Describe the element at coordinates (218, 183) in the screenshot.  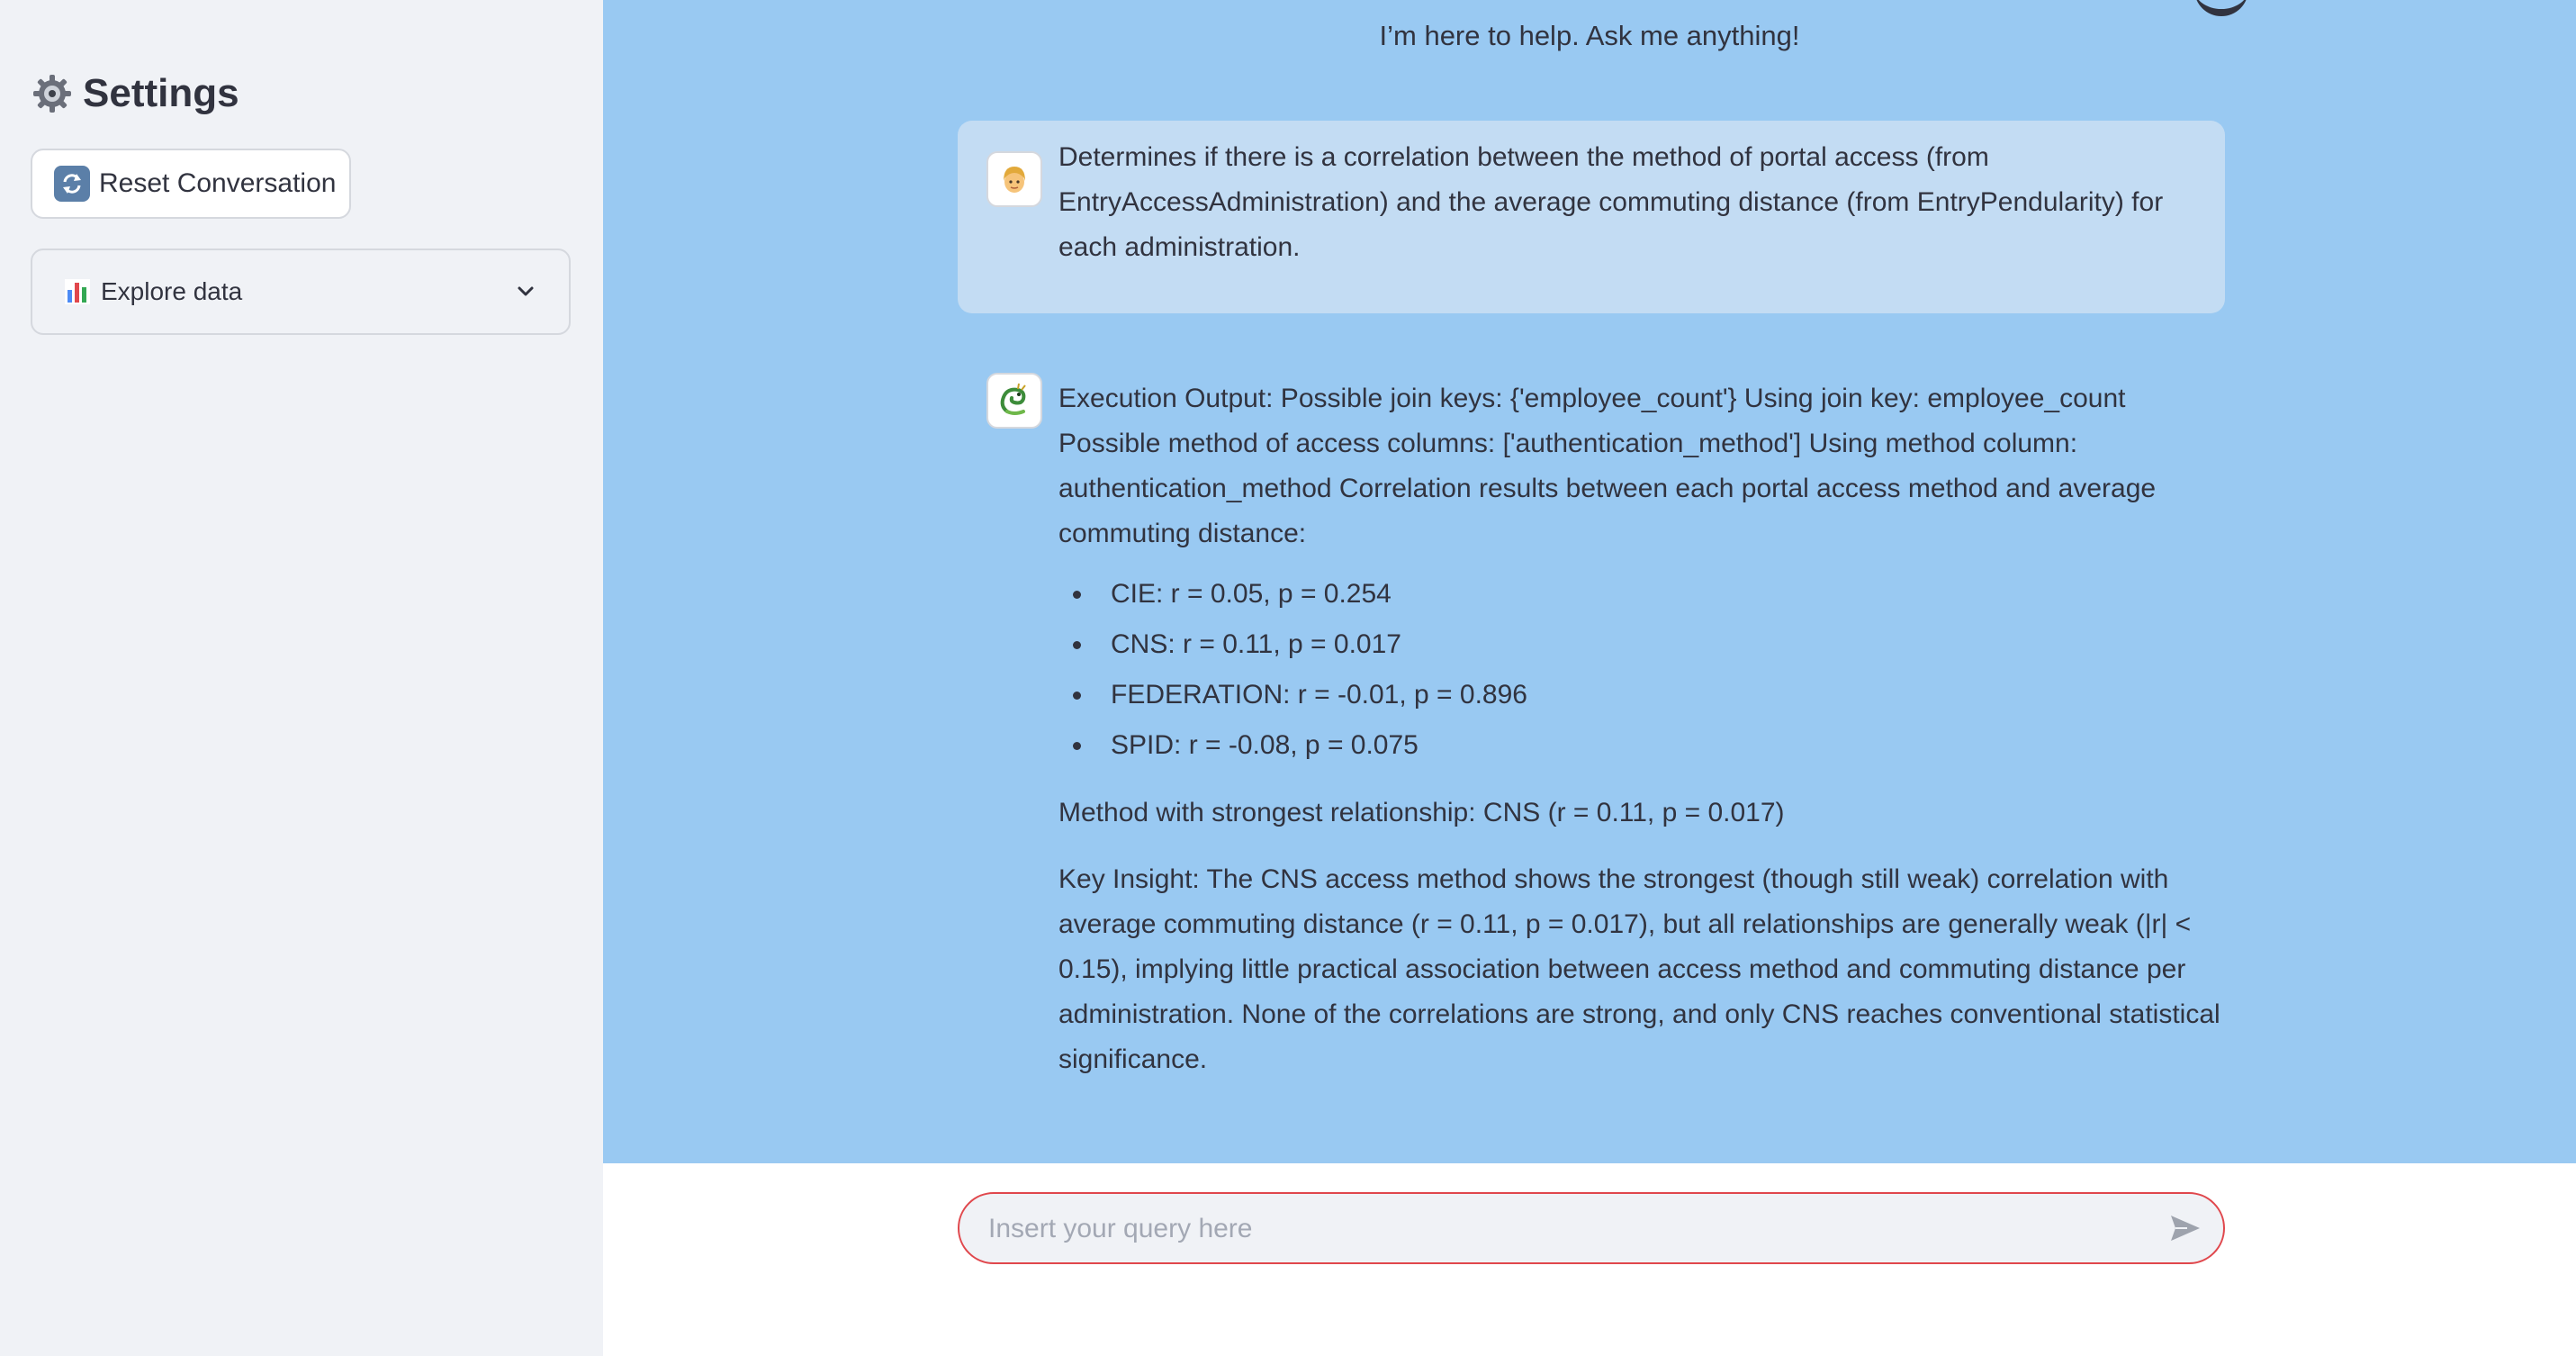
I see `reset-conversation-label: Reset Conversation` at that location.